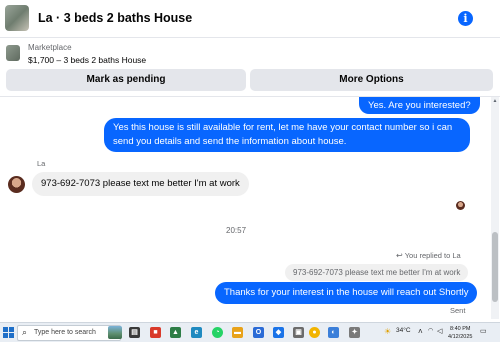 The image size is (500, 342). Describe the element at coordinates (258, 332) in the screenshot. I see `outlook-icon: O` at that location.